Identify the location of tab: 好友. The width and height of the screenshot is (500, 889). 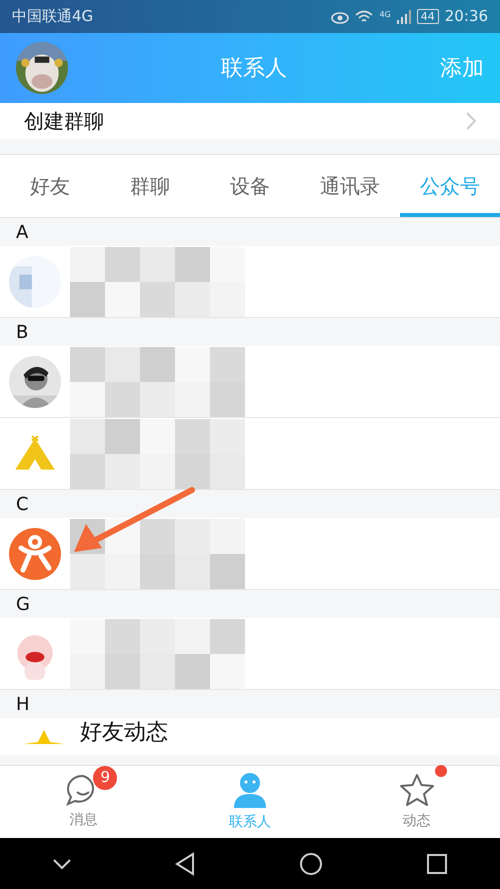
(50, 186).